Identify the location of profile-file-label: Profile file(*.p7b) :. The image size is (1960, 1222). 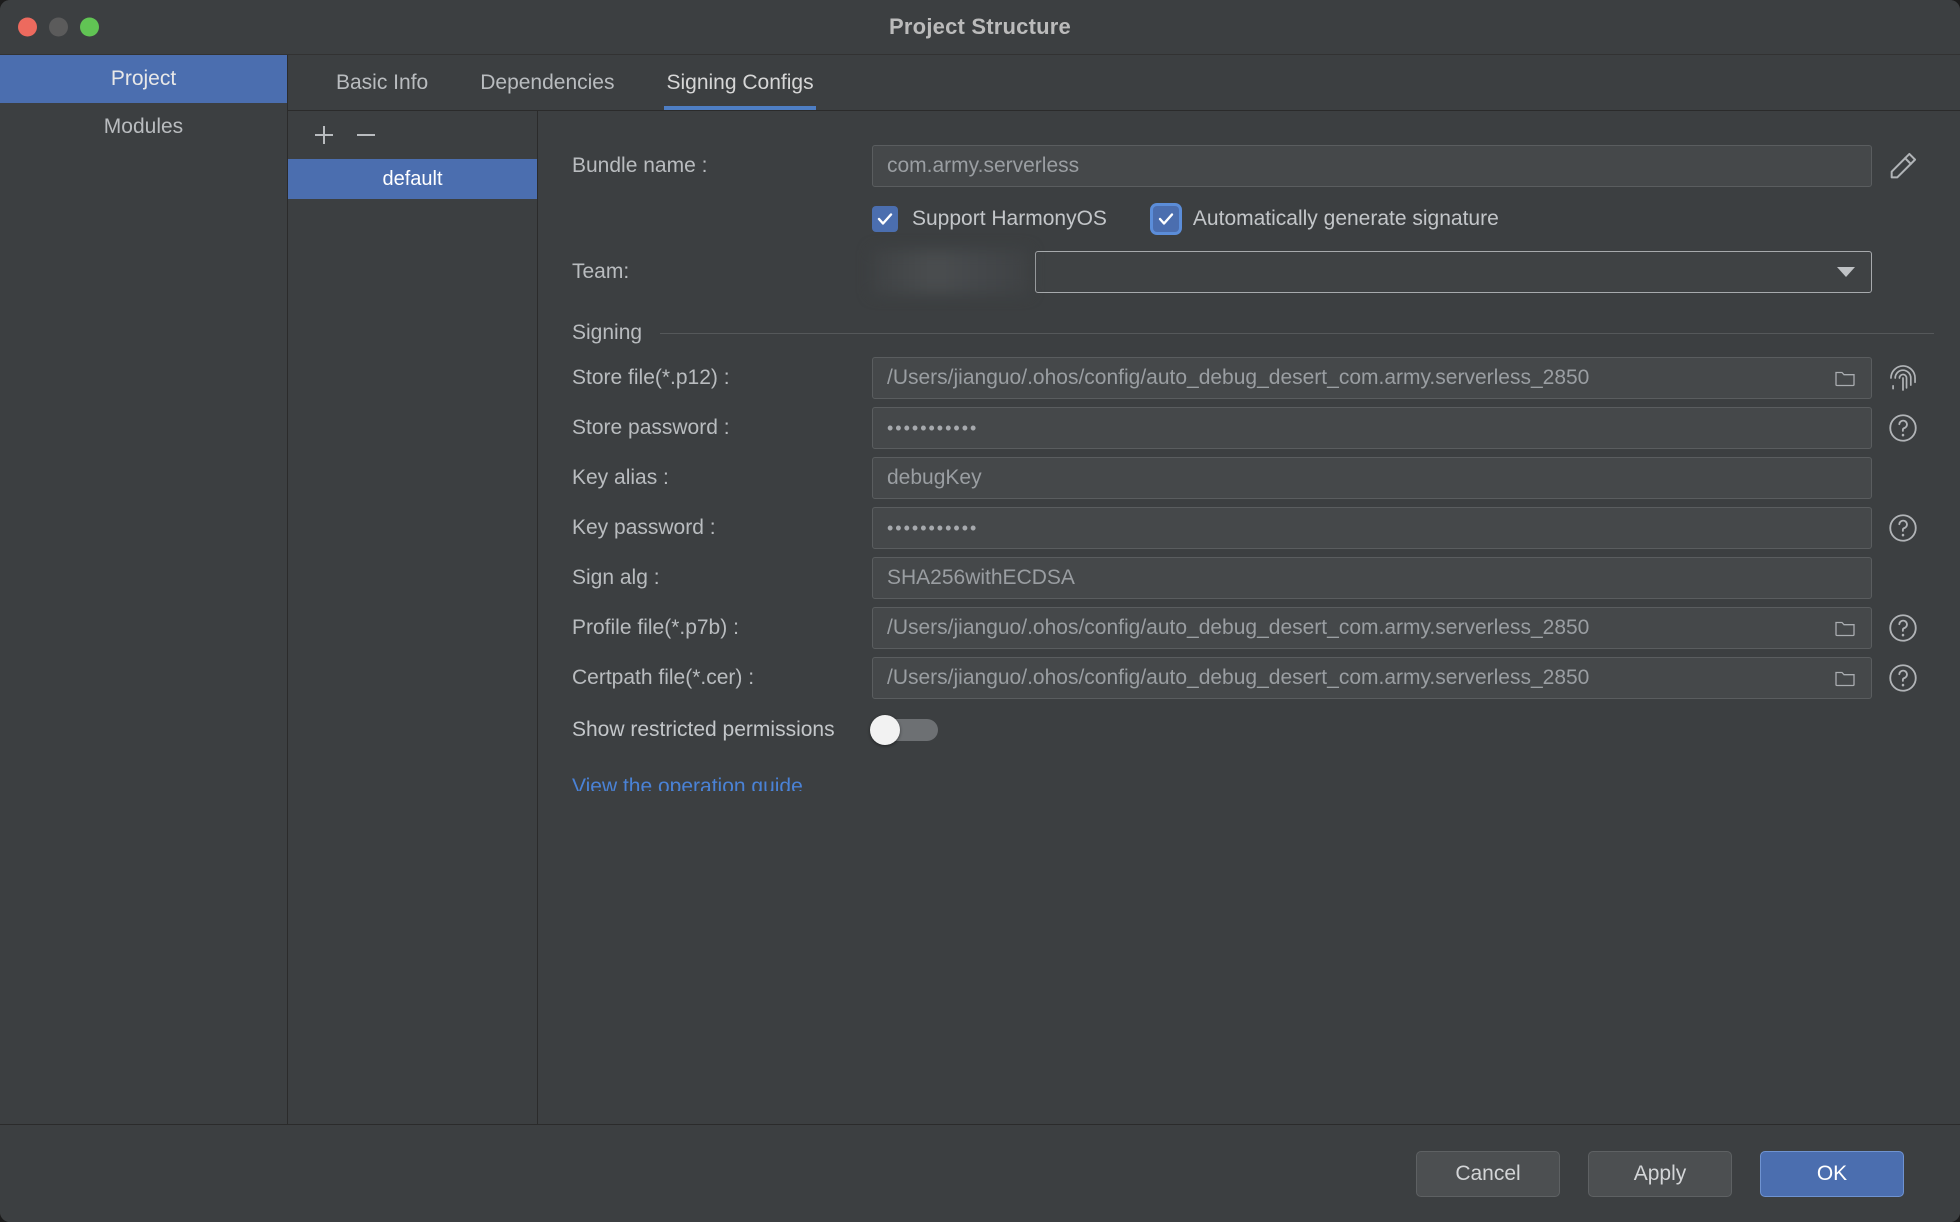
(655, 627).